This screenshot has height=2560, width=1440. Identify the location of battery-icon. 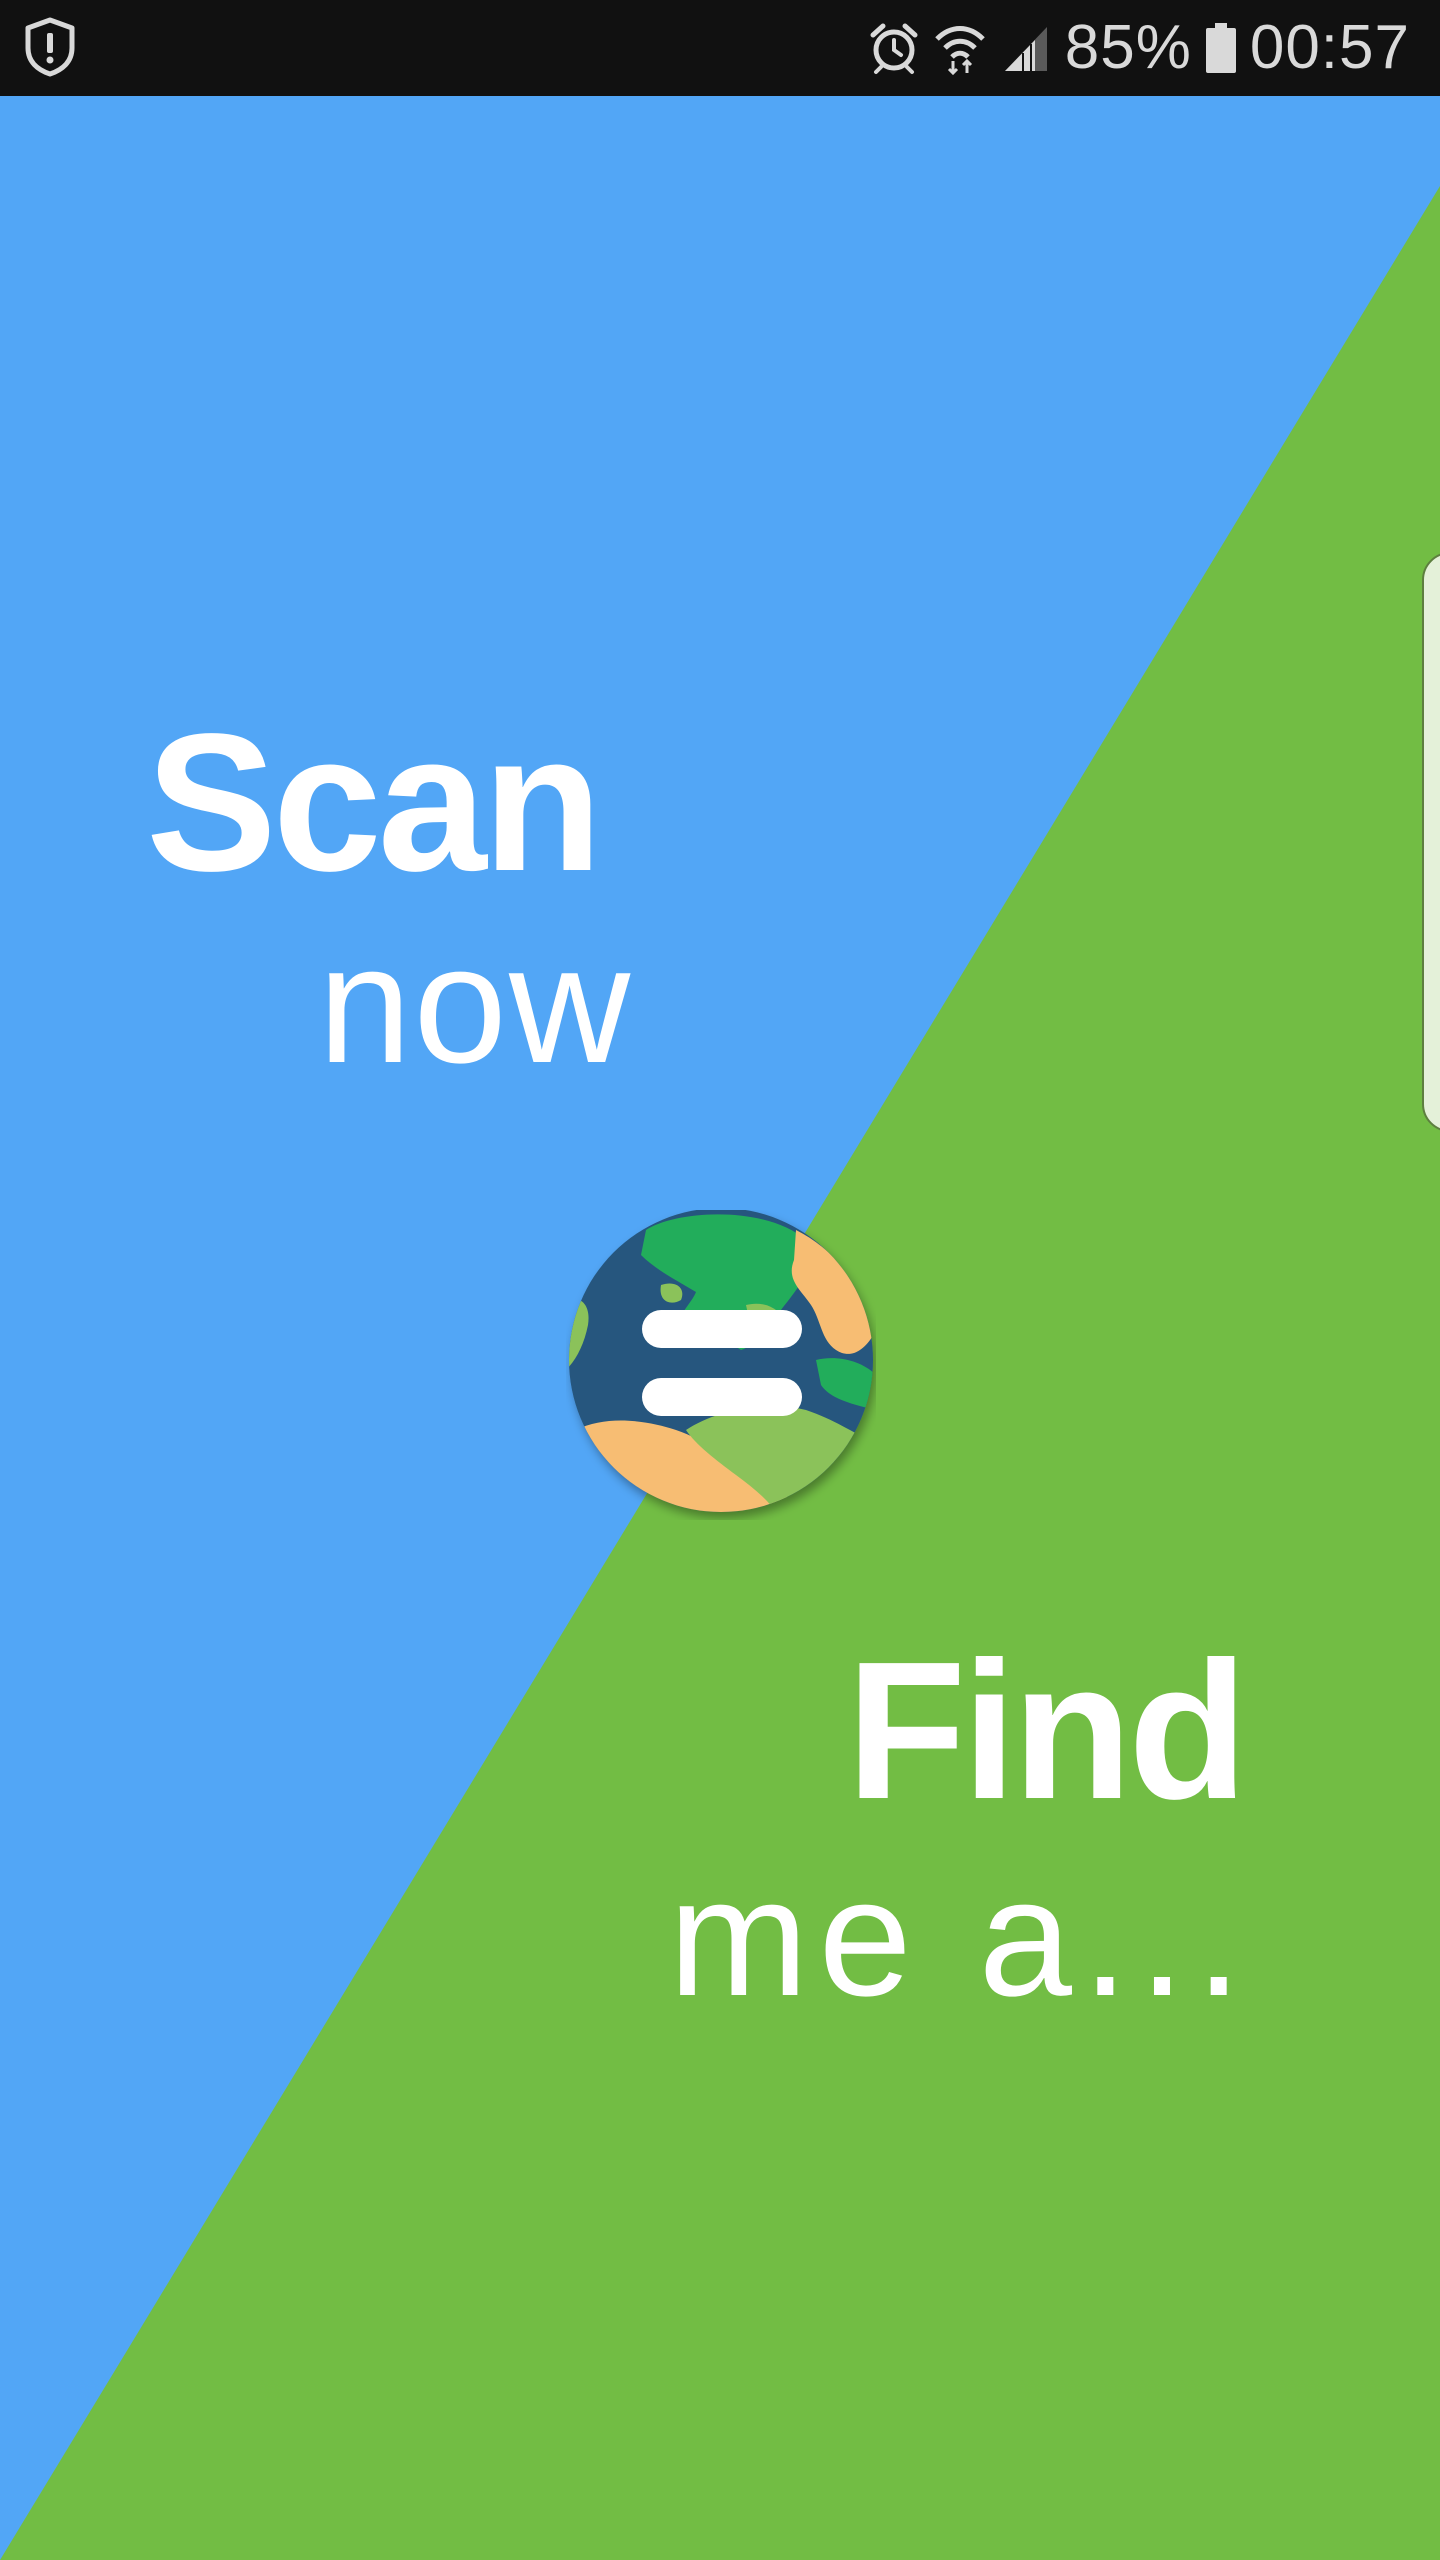
(1220, 48).